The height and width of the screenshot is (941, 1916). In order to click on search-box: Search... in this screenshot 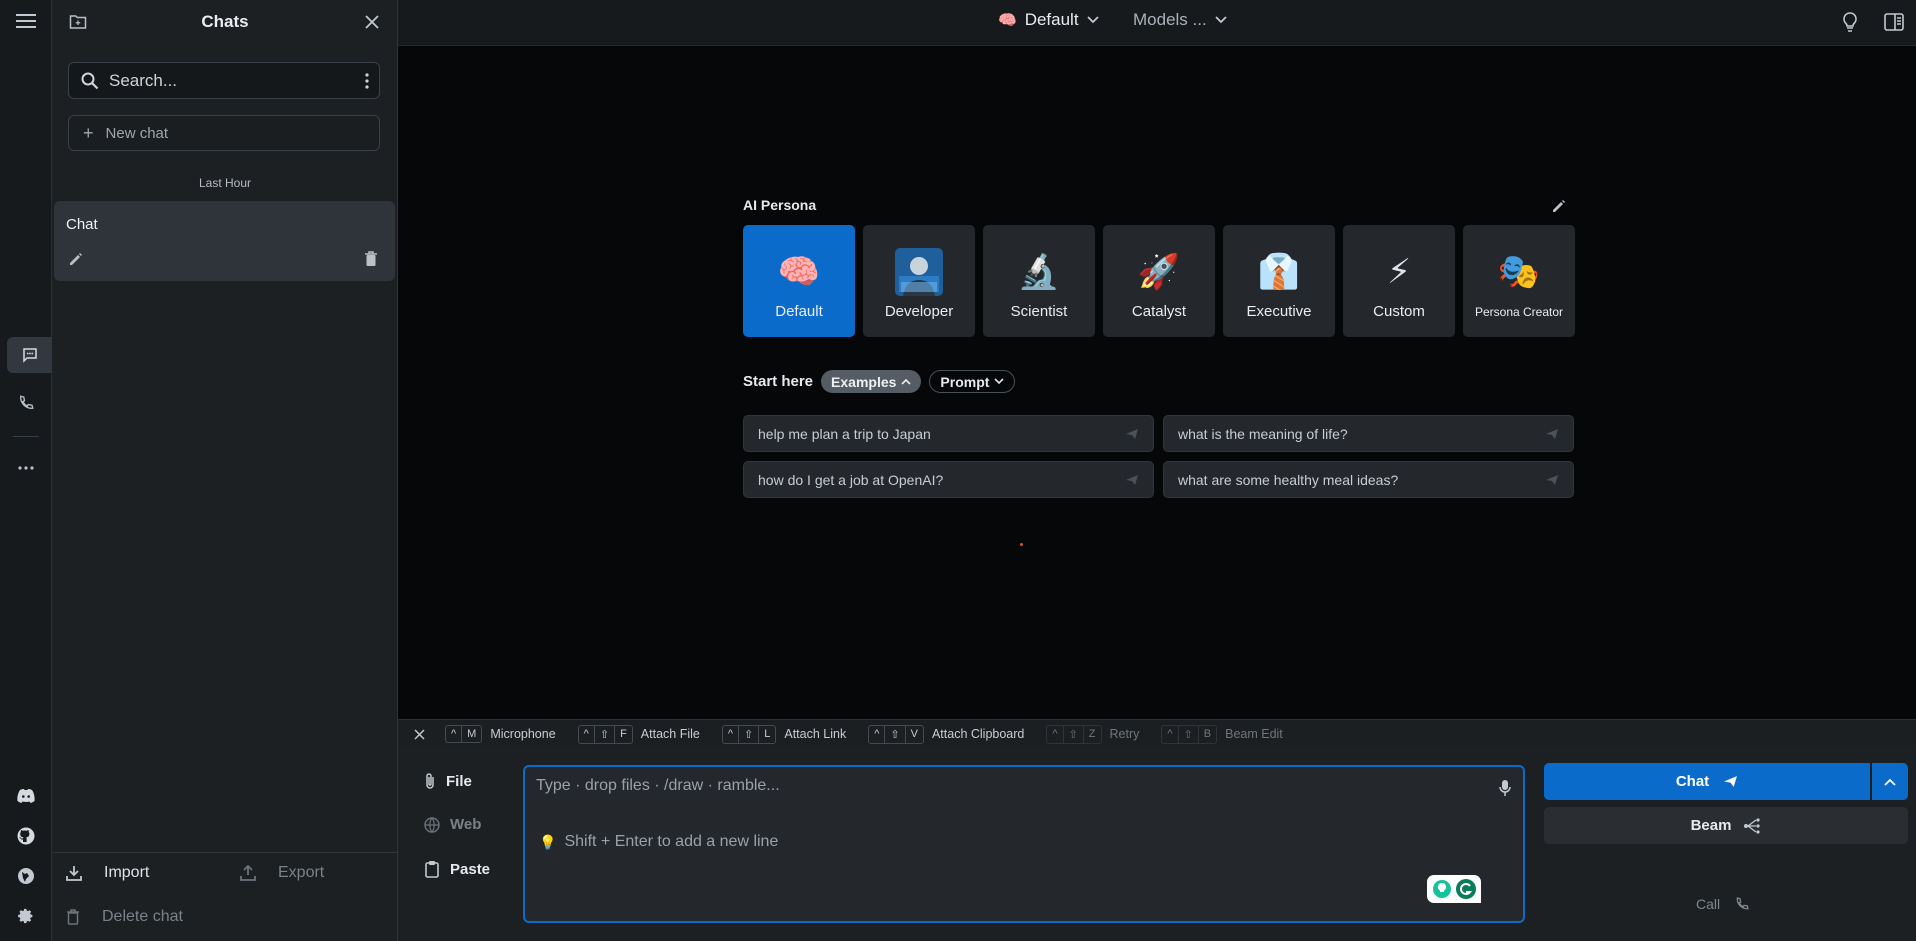, I will do `click(224, 80)`.